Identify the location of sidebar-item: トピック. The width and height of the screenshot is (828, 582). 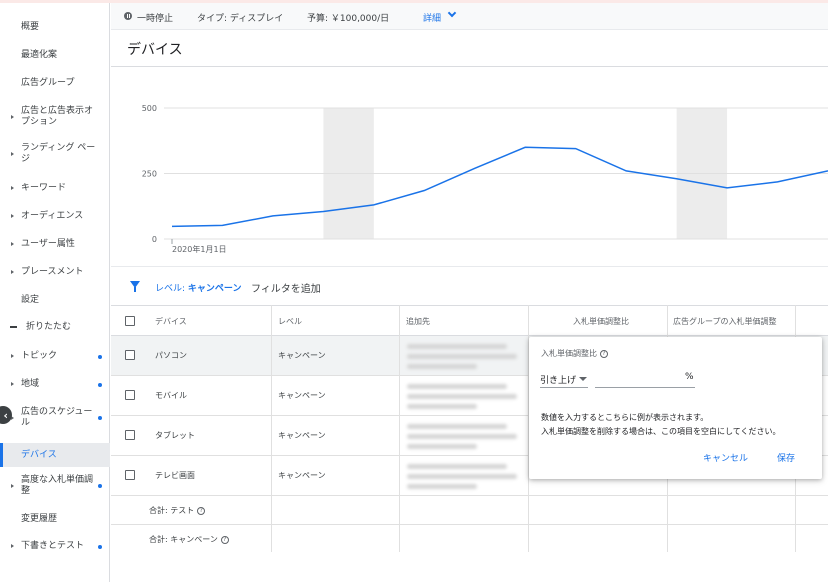
(55, 356).